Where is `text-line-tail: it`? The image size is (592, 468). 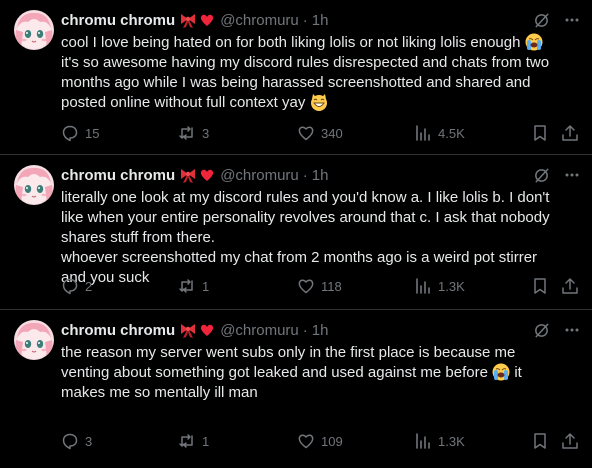
text-line-tail: it is located at coordinates (518, 372).